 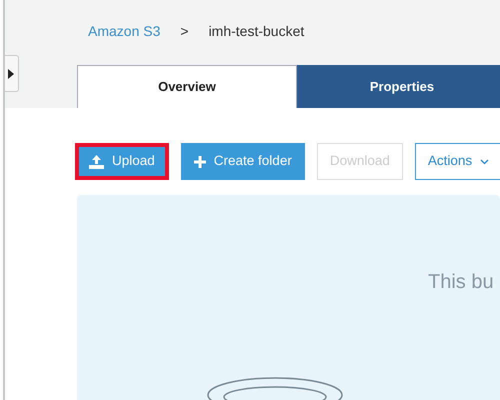 What do you see at coordinates (461, 282) in the screenshot?
I see `empty-message: This bu` at bounding box center [461, 282].